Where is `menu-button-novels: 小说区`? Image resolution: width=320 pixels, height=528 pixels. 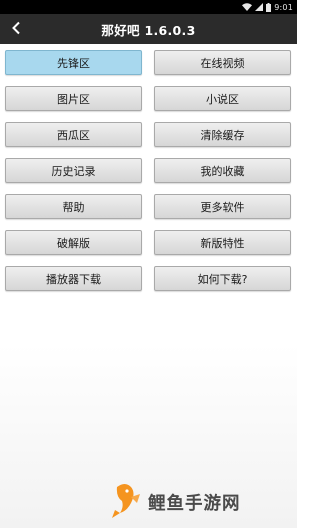 menu-button-novels: 小说区 is located at coordinates (222, 98).